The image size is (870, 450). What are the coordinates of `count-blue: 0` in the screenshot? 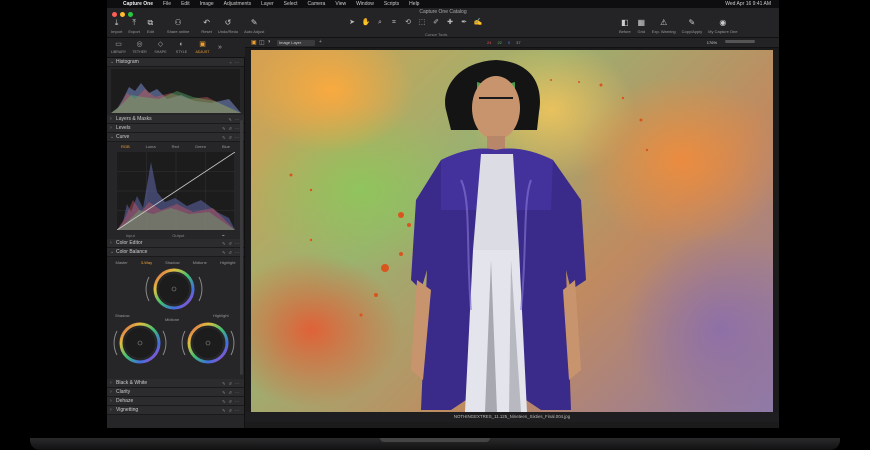 It's located at (509, 42).